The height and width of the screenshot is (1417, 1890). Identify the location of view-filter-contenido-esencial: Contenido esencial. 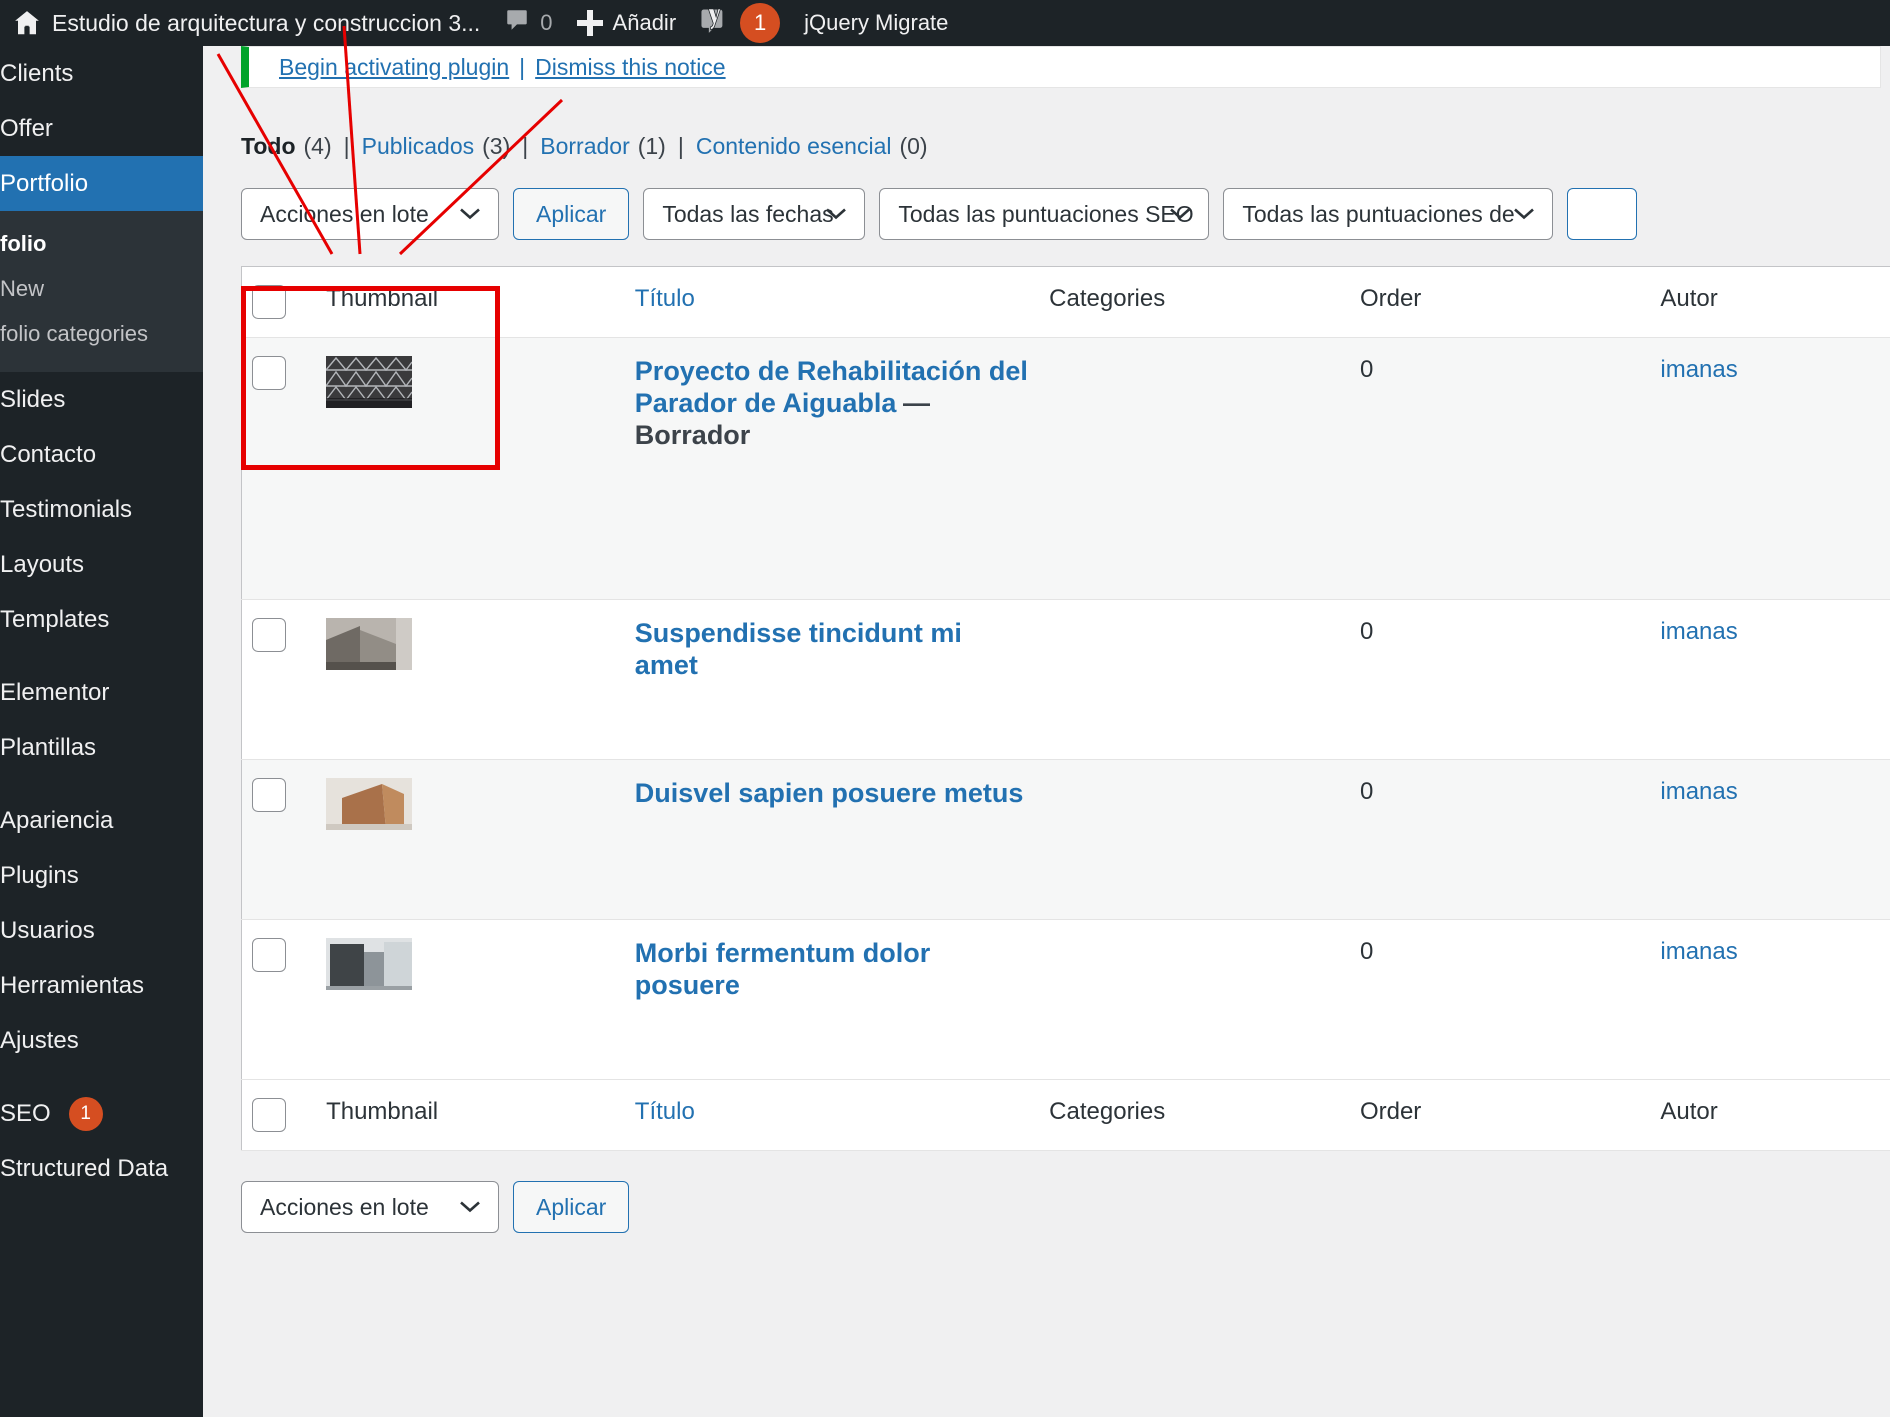
(794, 146).